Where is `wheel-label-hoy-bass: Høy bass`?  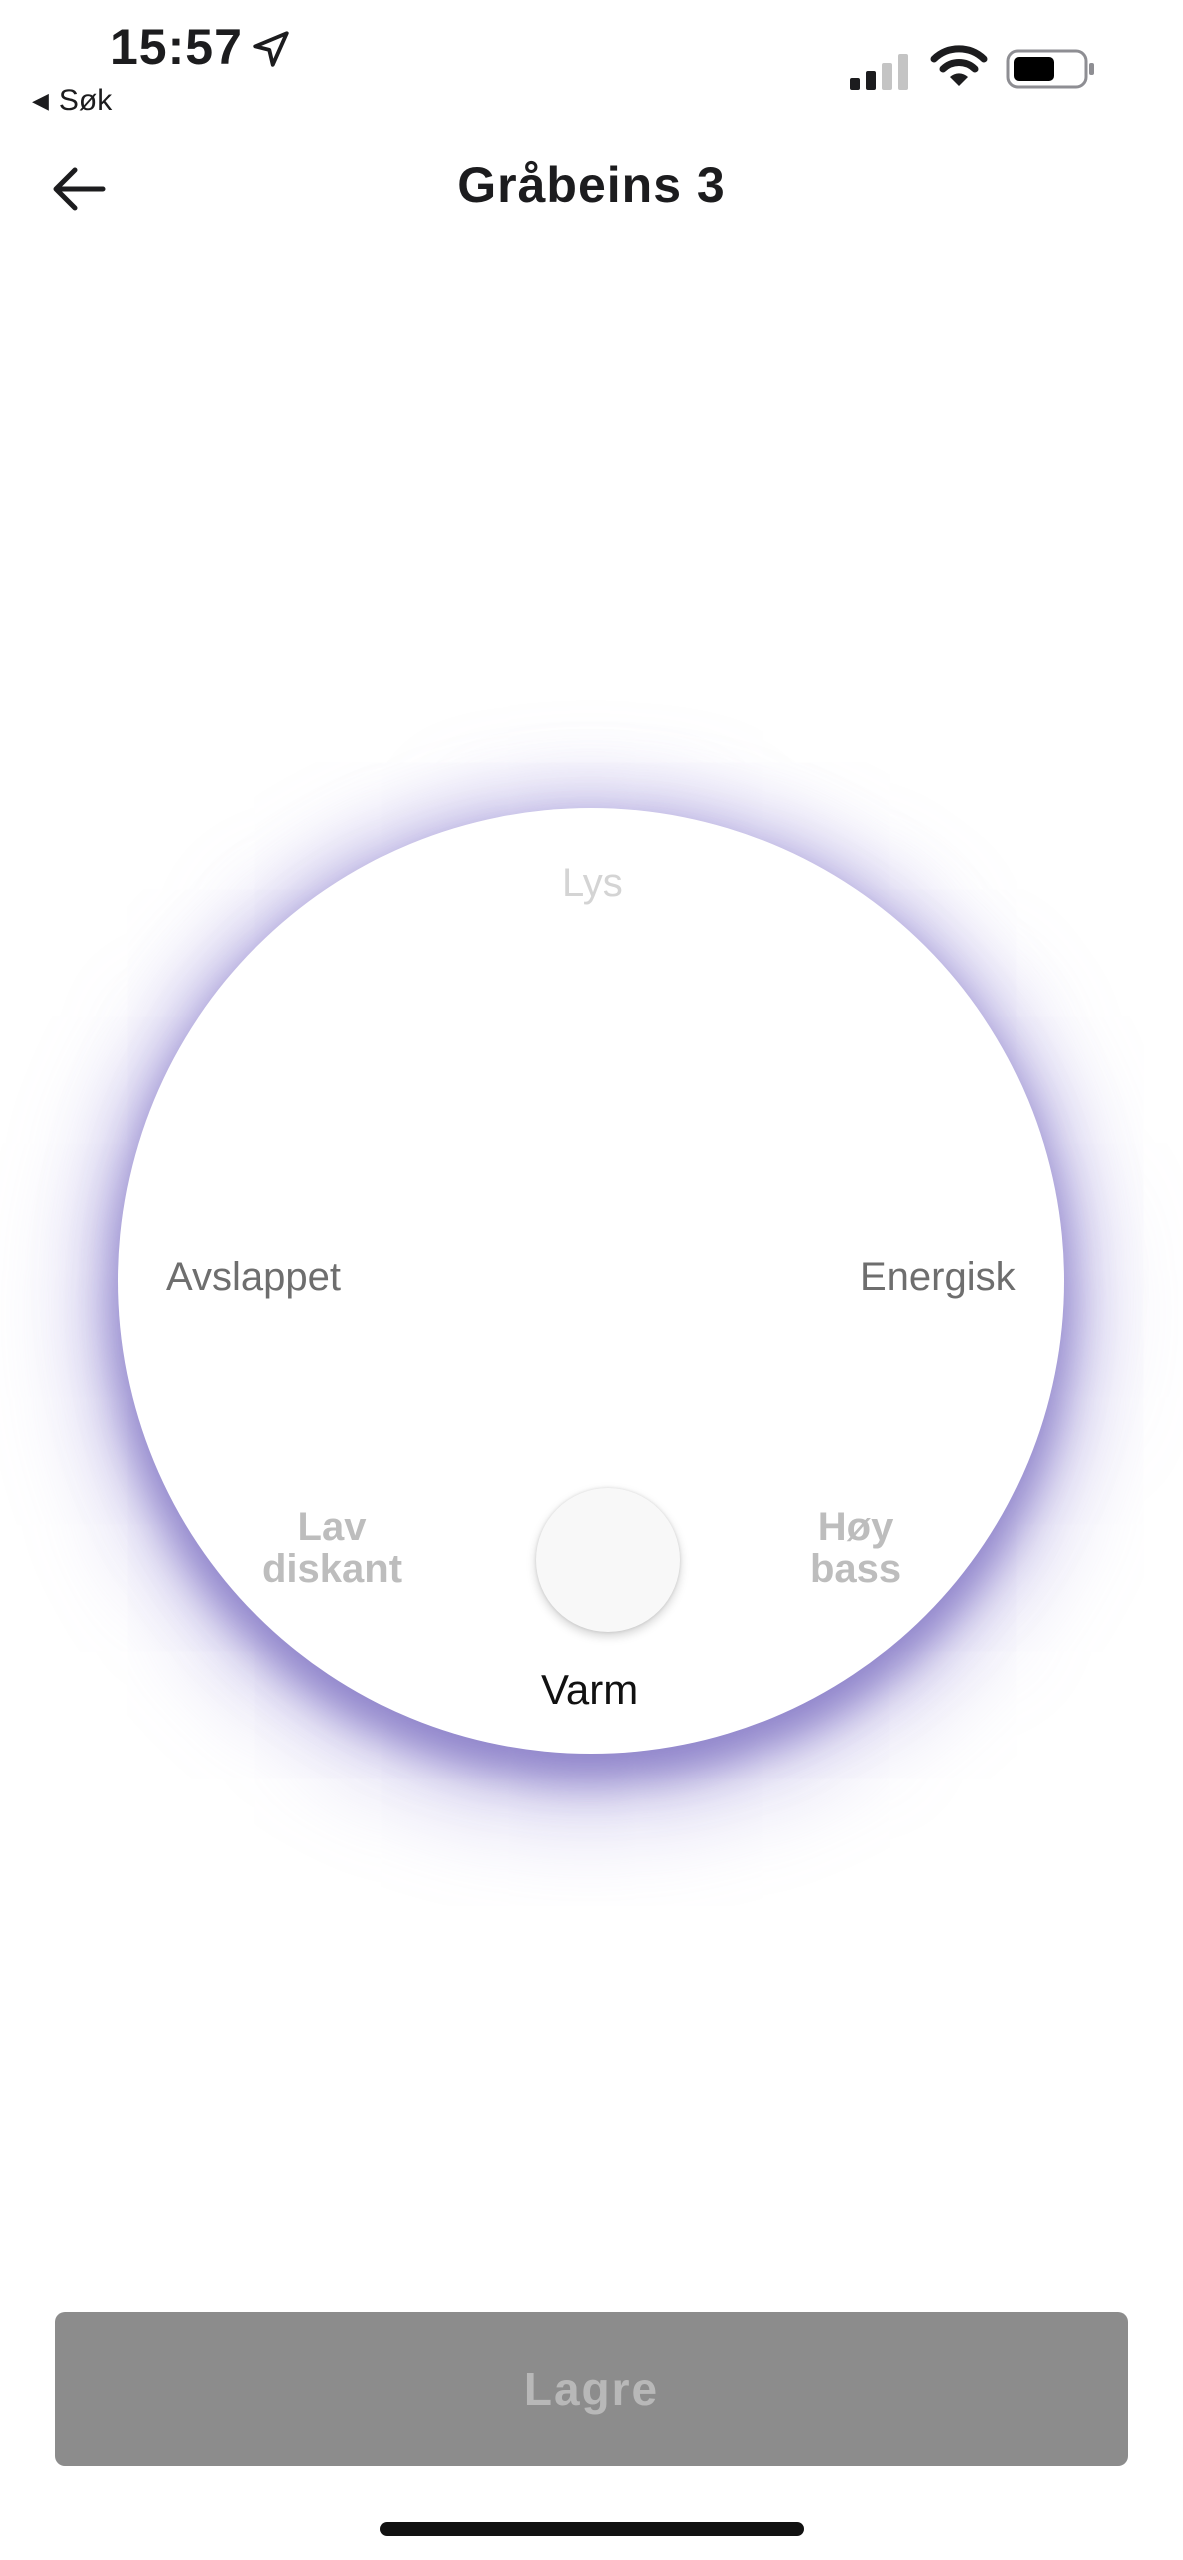 wheel-label-hoy-bass: Høy bass is located at coordinates (855, 1548).